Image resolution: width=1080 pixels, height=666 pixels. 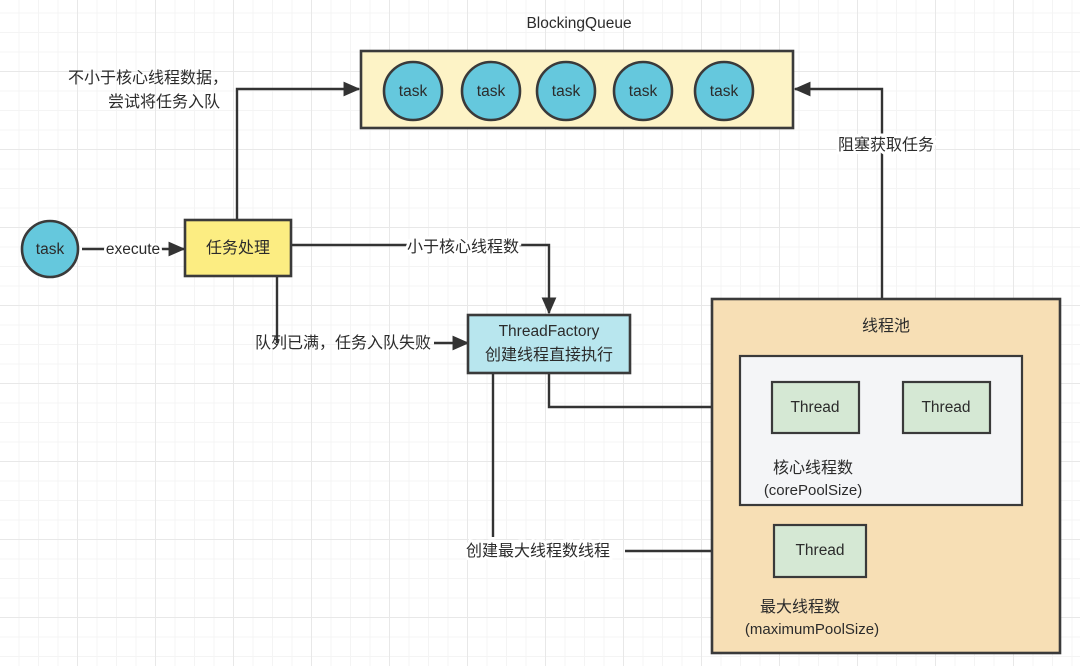 I want to click on max-pool-caption-line1: 最大线程数, so click(x=800, y=607).